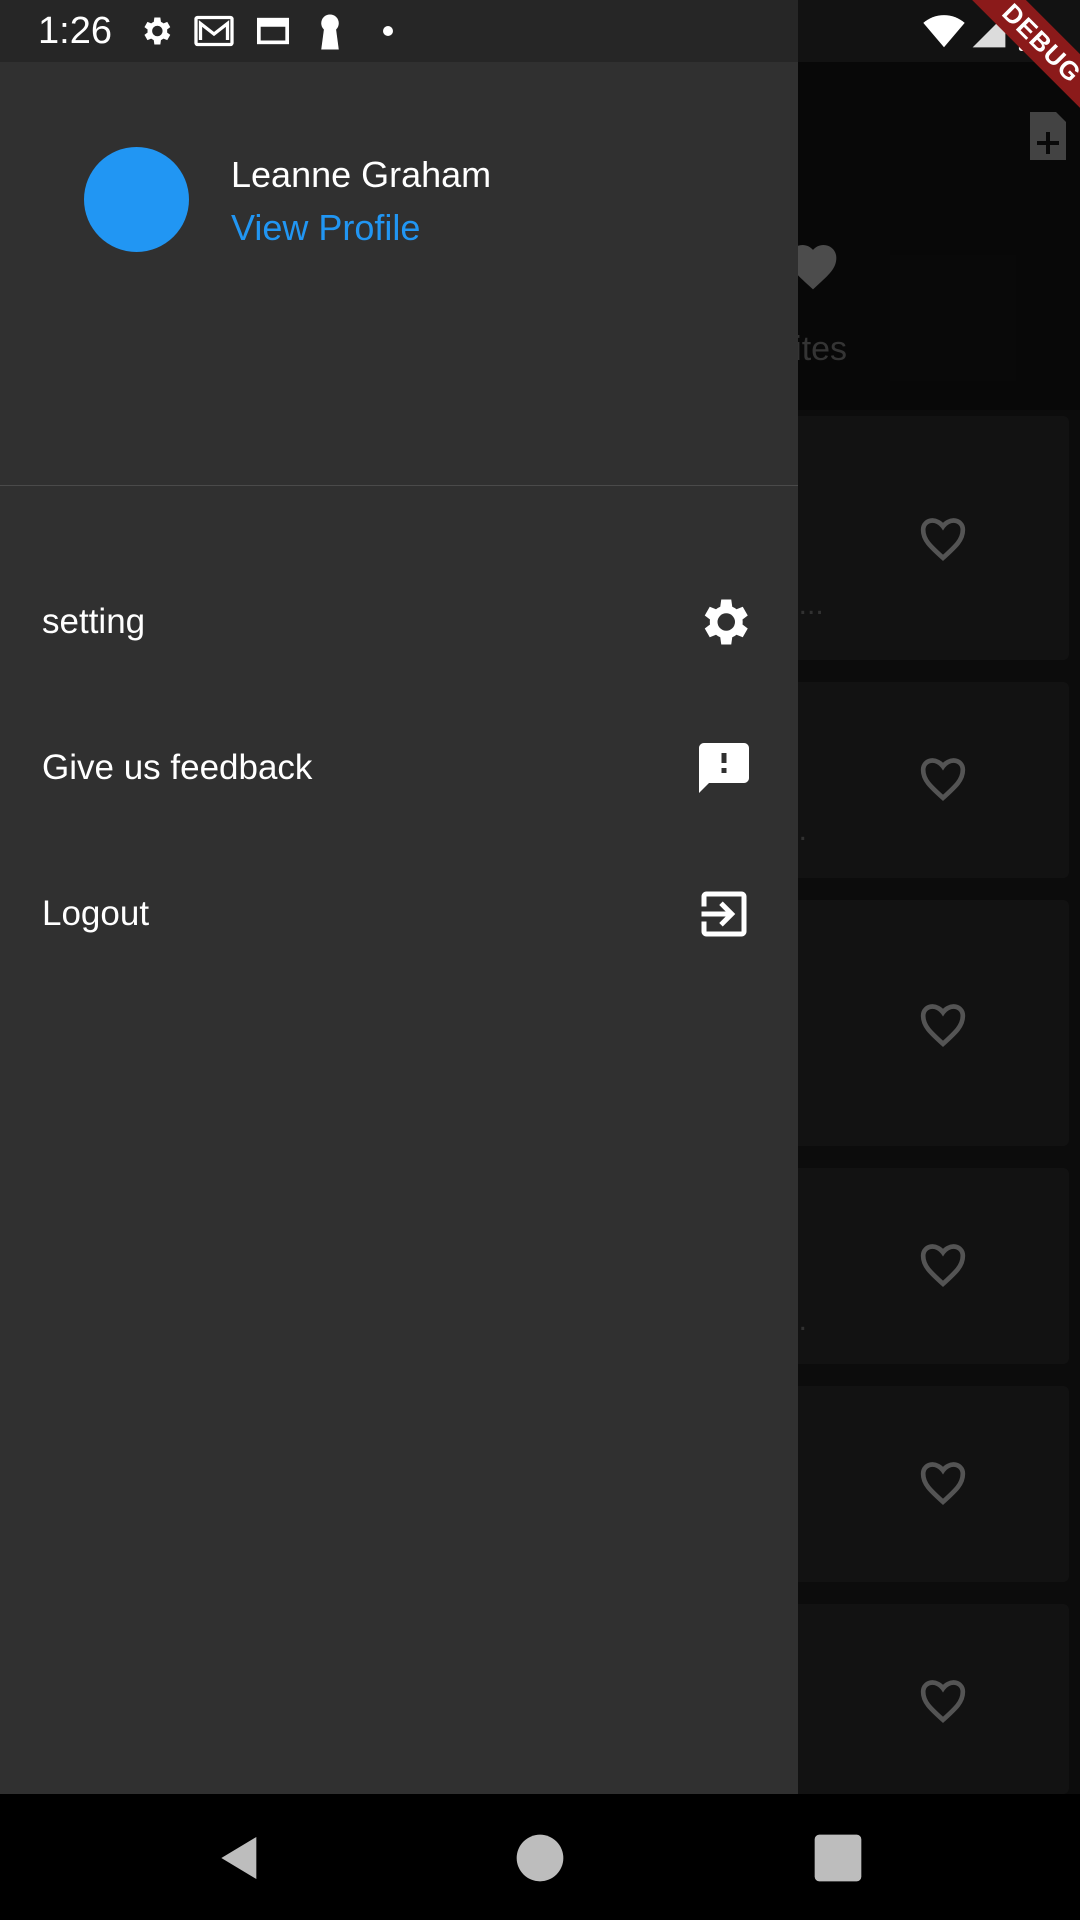 The image size is (1080, 1920). I want to click on gmail-icon, so click(214, 31).